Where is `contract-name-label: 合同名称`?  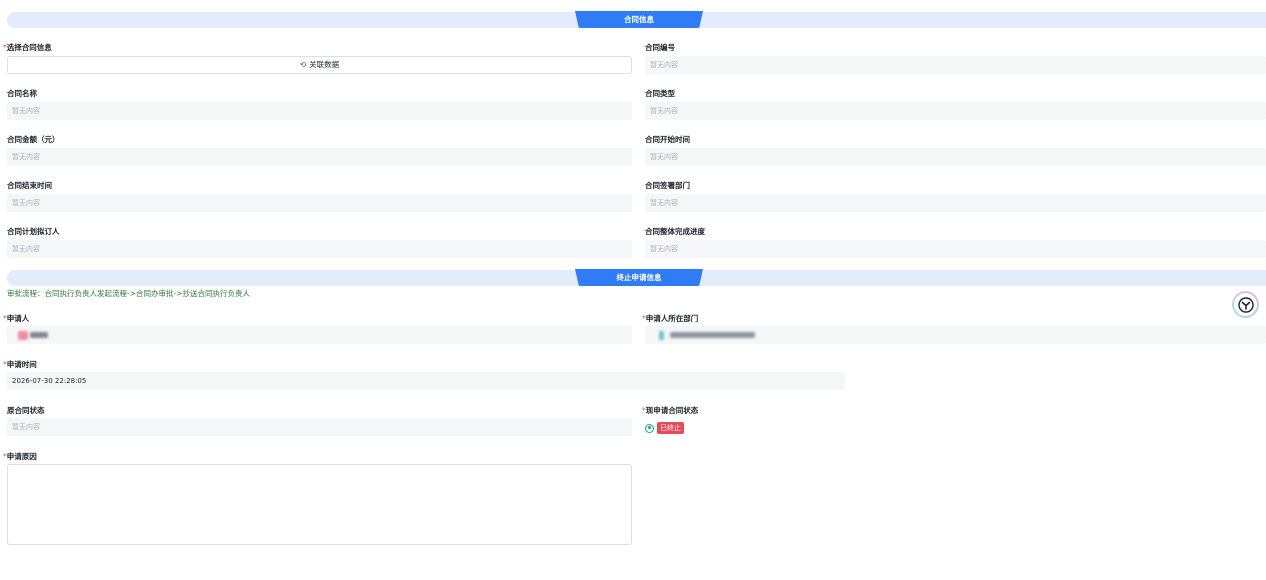
contract-name-label: 合同名称 is located at coordinates (22, 93).